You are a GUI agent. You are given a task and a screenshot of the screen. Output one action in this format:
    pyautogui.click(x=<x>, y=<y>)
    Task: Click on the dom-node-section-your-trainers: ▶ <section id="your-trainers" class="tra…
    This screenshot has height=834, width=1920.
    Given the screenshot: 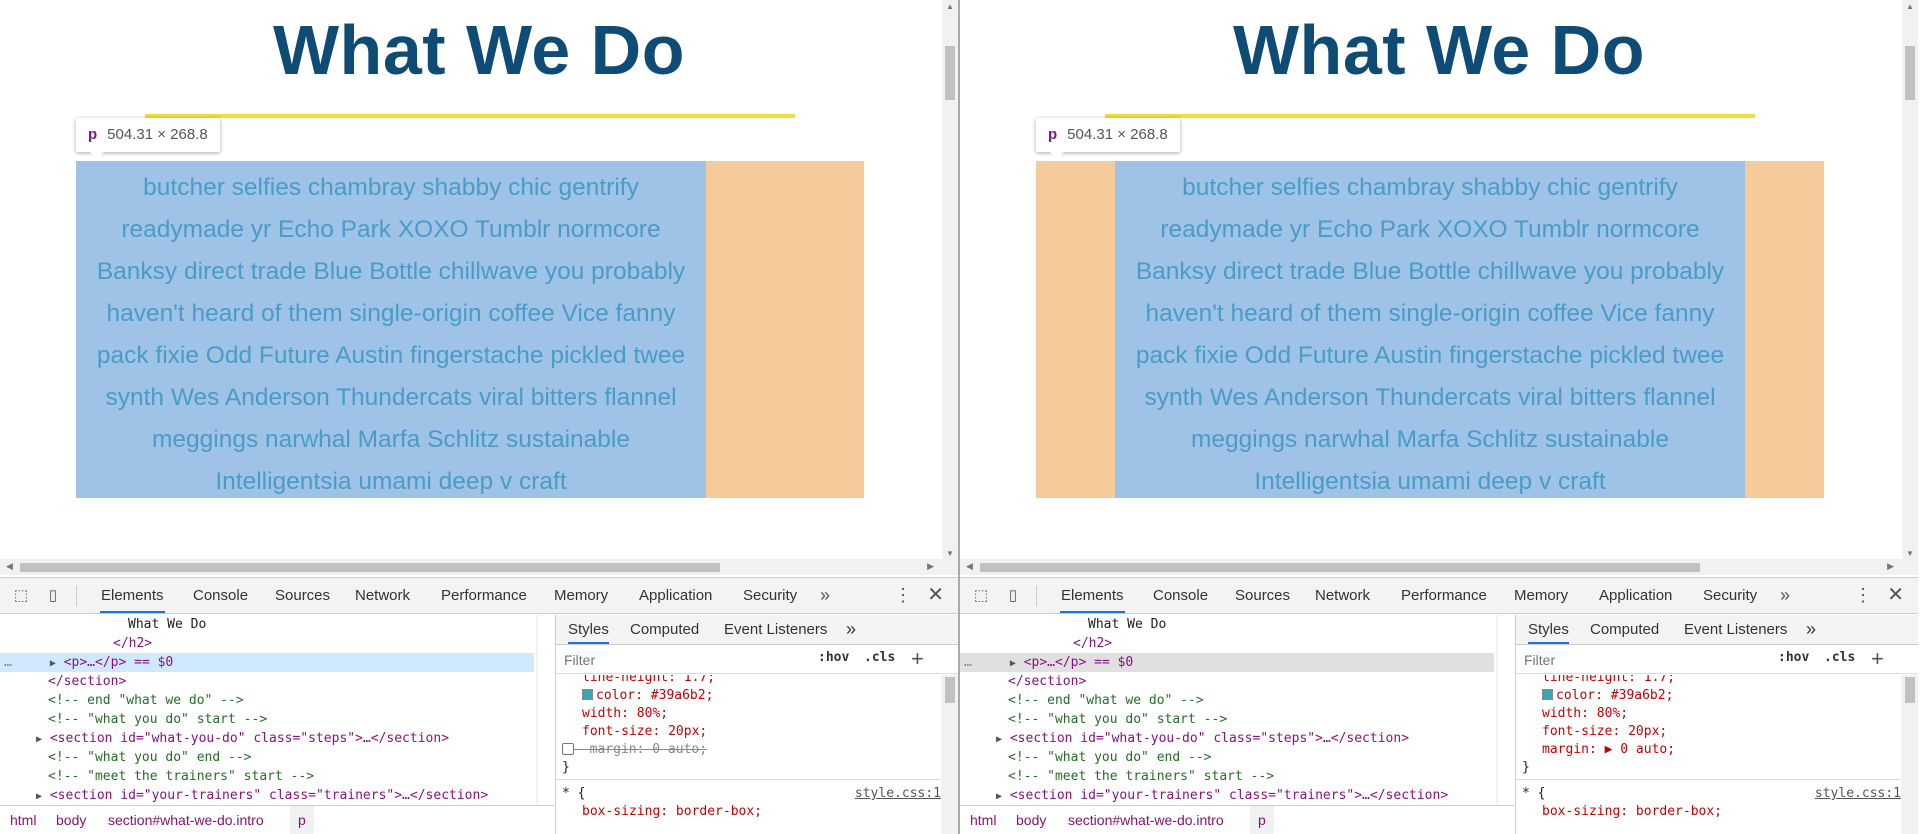 What is the action you would take?
    pyautogui.click(x=1227, y=795)
    